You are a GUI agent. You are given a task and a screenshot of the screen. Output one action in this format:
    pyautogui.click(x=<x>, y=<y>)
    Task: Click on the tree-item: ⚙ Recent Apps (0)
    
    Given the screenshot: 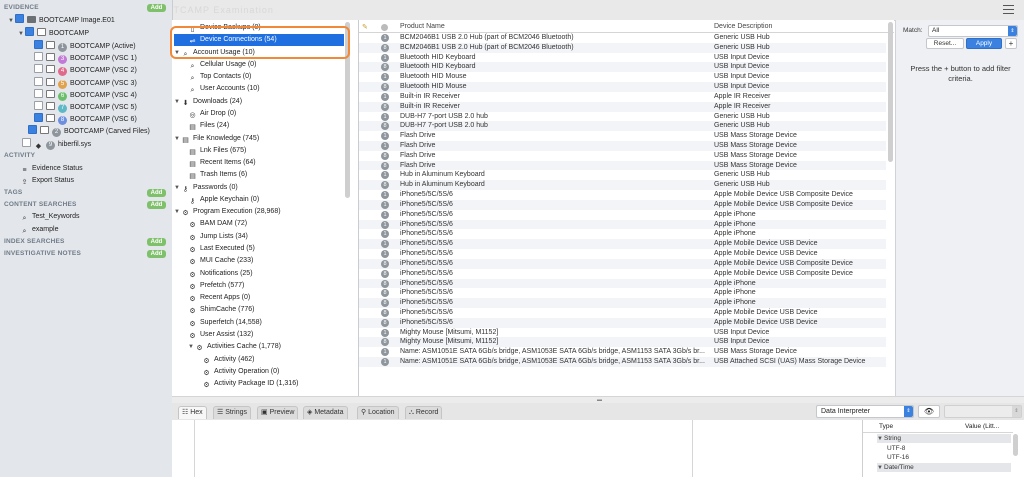 What is the action you would take?
    pyautogui.click(x=219, y=298)
    